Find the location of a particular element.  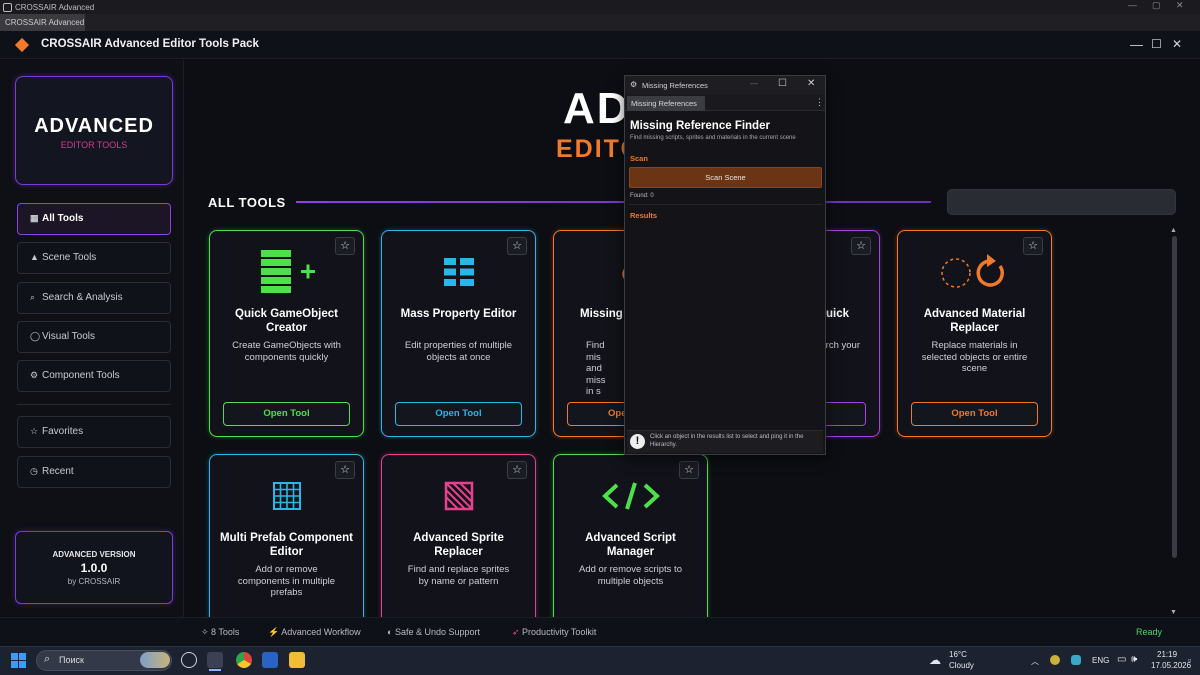

clock-time: 21:19 is located at coordinates (1167, 654).